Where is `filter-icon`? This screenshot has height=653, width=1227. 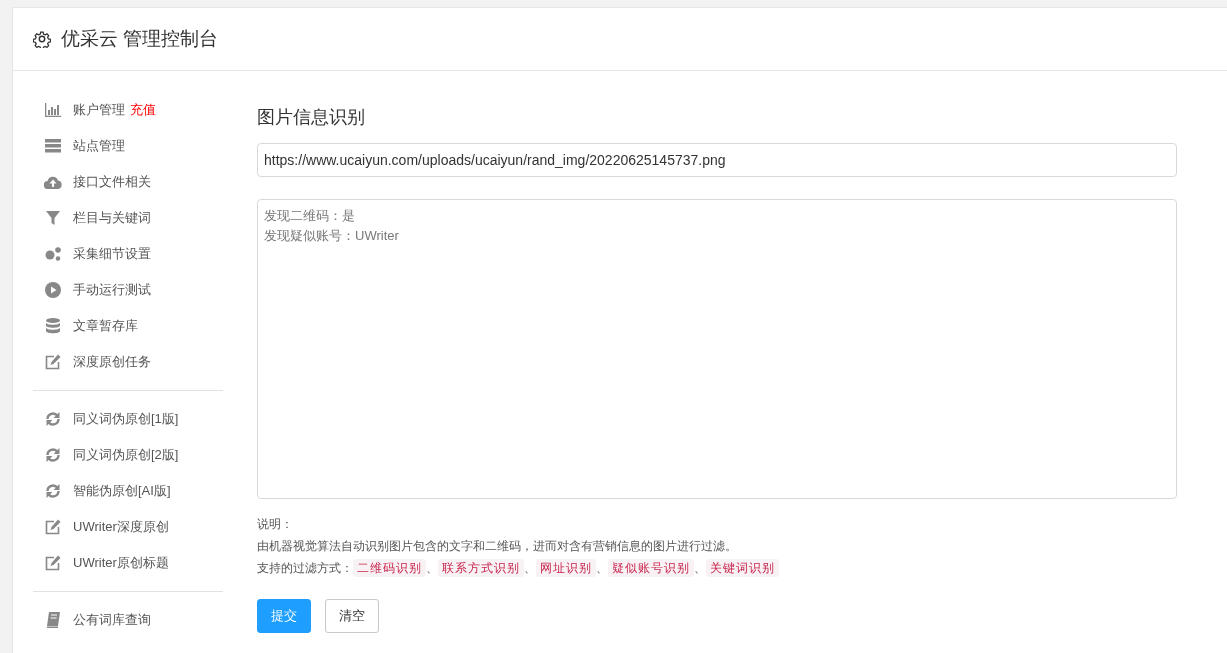 filter-icon is located at coordinates (53, 218).